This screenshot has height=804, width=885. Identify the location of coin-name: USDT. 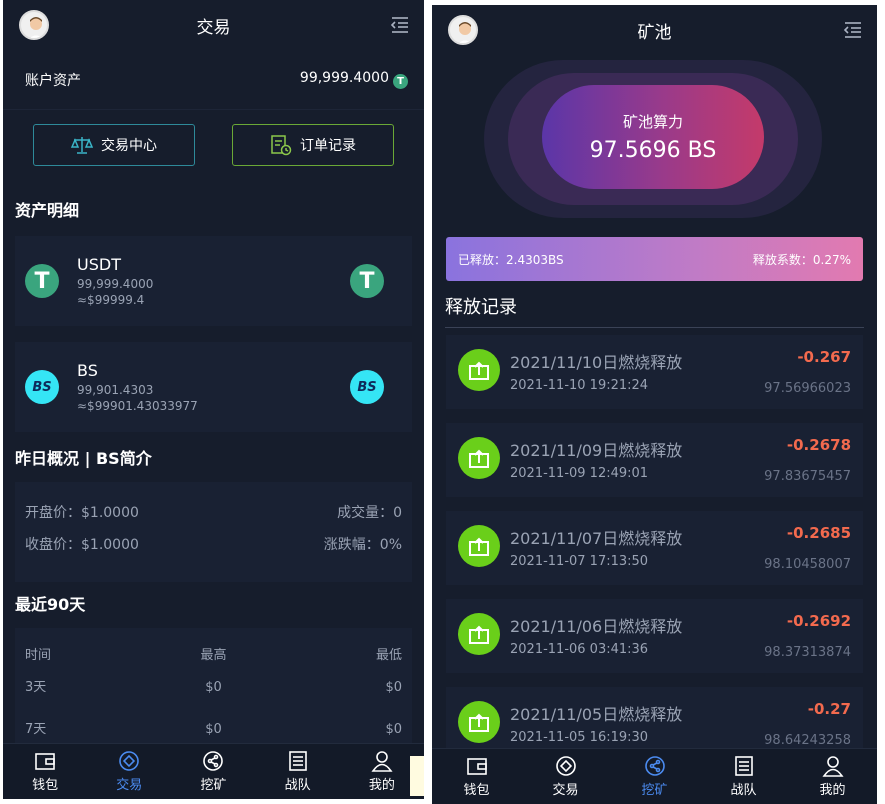
(99, 264).